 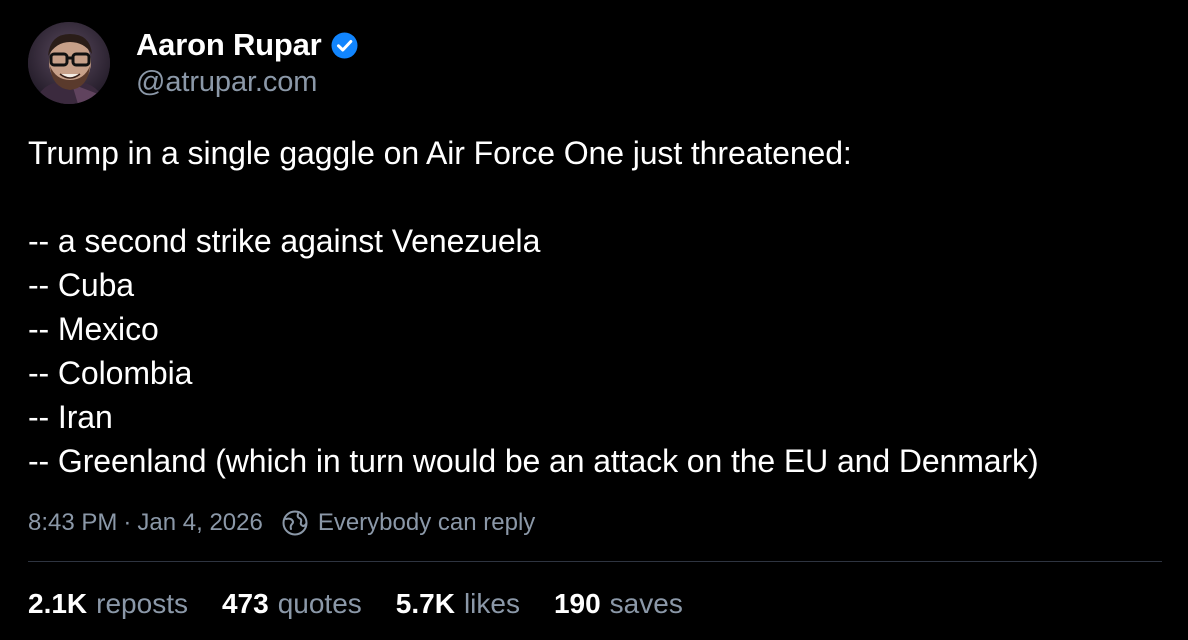 I want to click on author-info: Aaron Rupar @atrupar.com, so click(x=247, y=60).